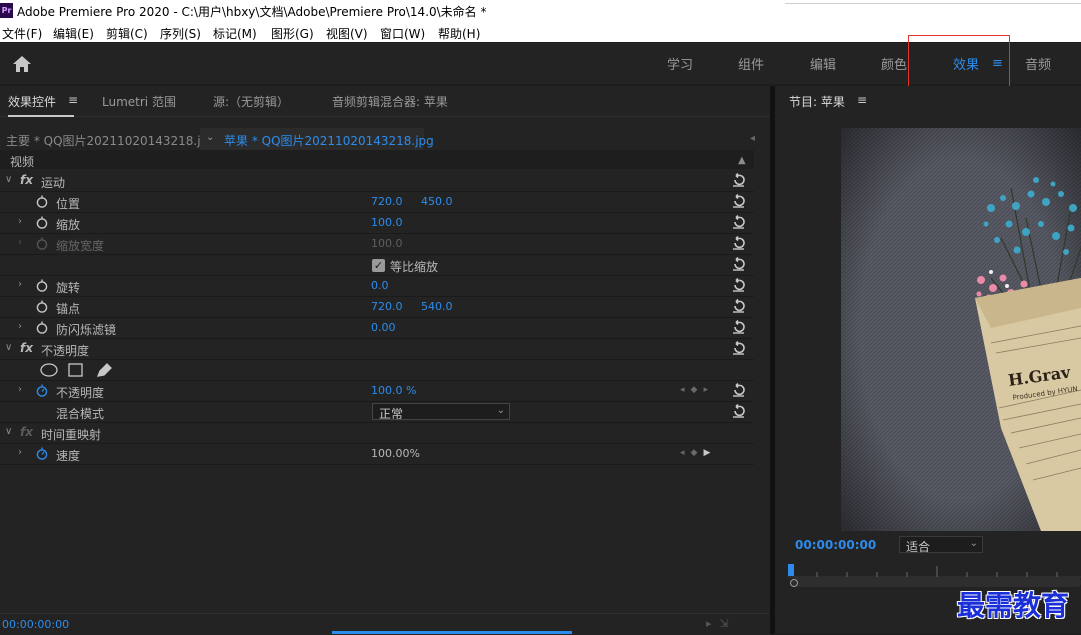 This screenshot has width=1081, height=635. I want to click on menu-edit: 编辑(E), so click(73, 33).